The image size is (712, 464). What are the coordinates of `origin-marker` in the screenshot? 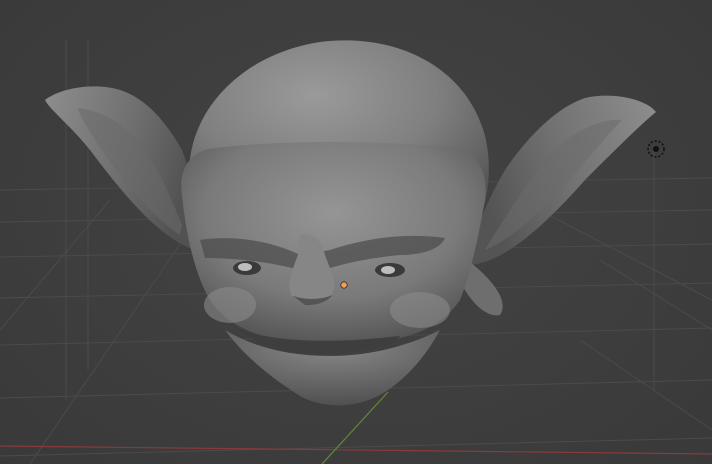 It's located at (344, 285).